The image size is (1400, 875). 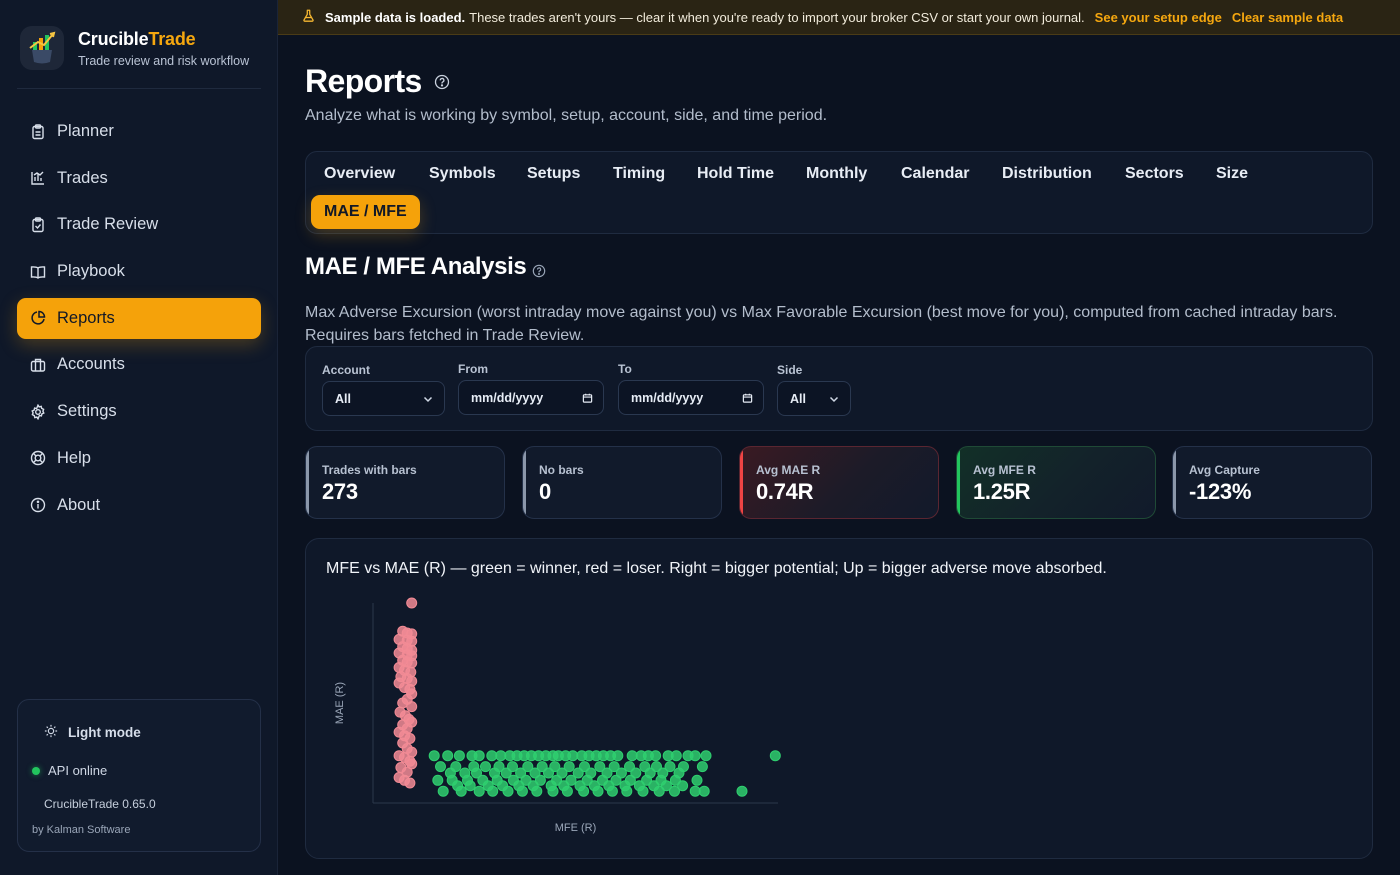 I want to click on api-status: API online, so click(x=69, y=770).